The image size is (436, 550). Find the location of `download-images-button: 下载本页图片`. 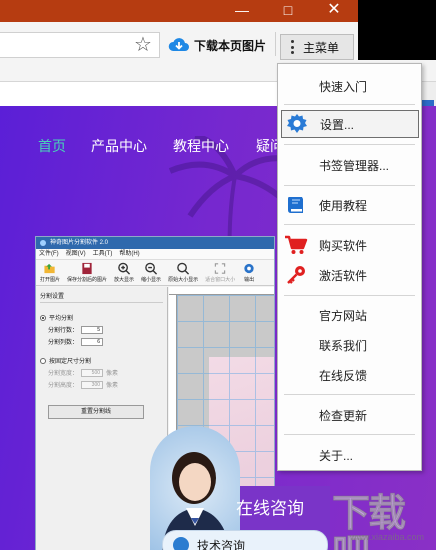

download-images-button: 下载本页图片 is located at coordinates (217, 45).